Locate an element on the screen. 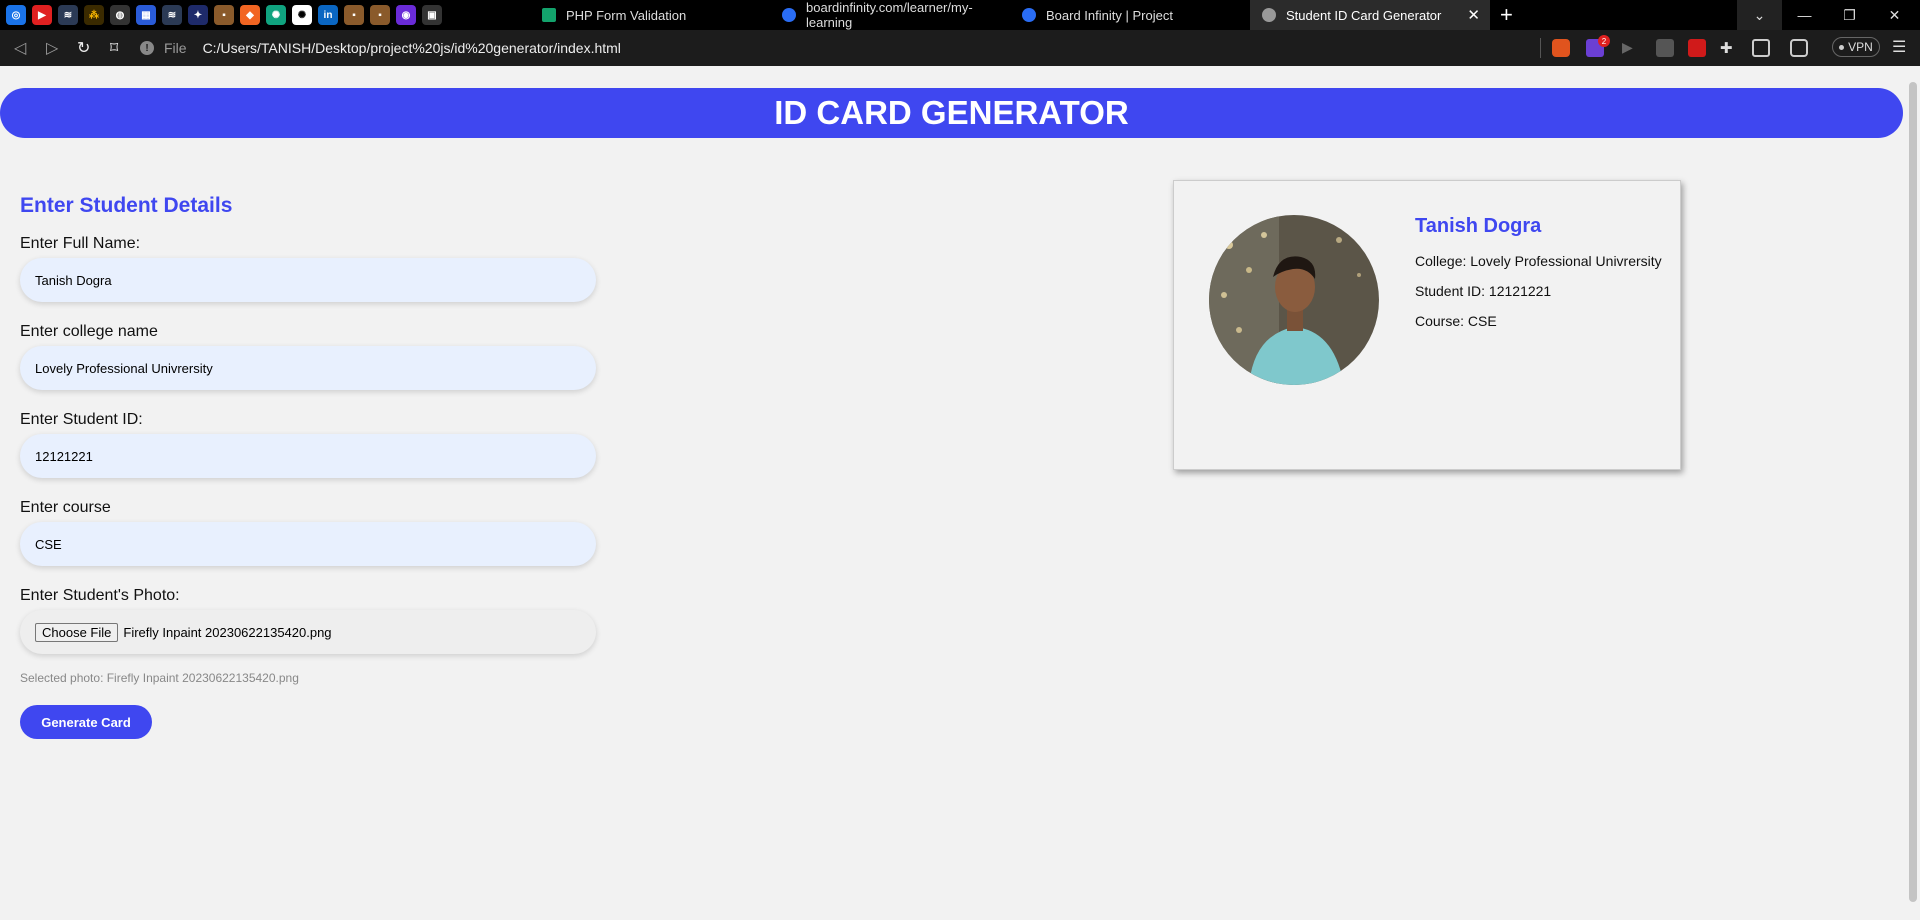 The width and height of the screenshot is (1920, 920). new-tab-button: + is located at coordinates (1506, 15).